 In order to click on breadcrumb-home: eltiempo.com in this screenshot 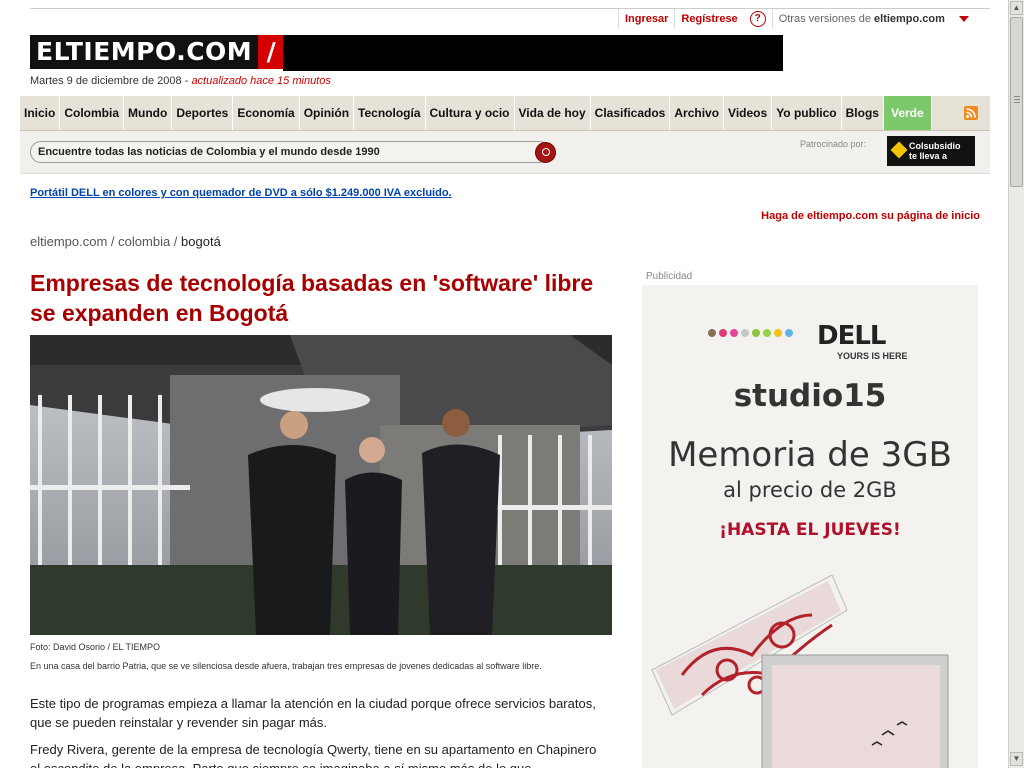, I will do `click(68, 241)`.